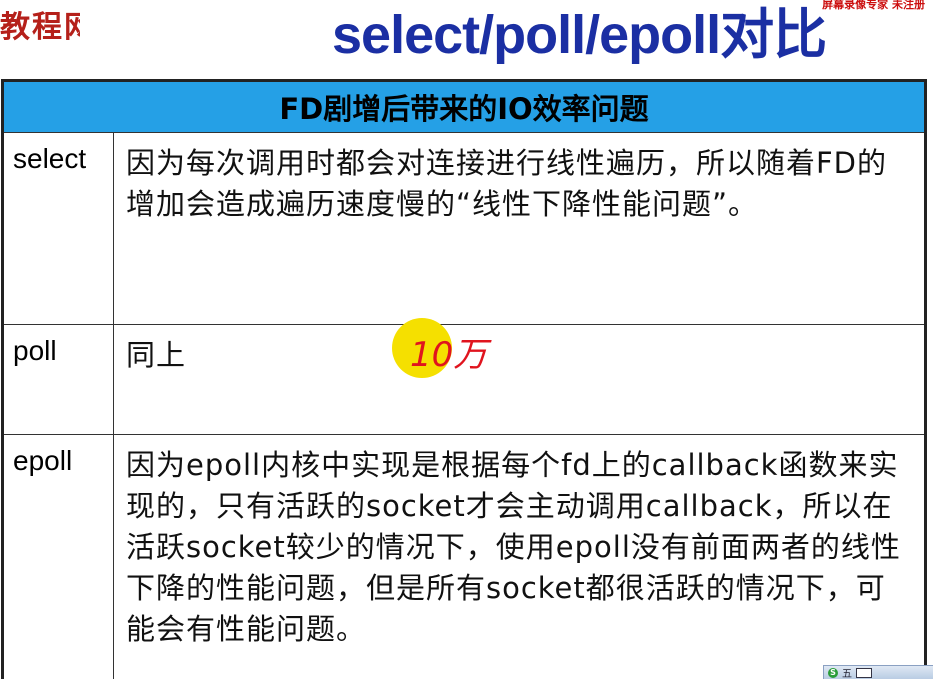 This screenshot has height=679, width=933. Describe the element at coordinates (57, 379) in the screenshot. I see `row-name-poll: poll` at that location.